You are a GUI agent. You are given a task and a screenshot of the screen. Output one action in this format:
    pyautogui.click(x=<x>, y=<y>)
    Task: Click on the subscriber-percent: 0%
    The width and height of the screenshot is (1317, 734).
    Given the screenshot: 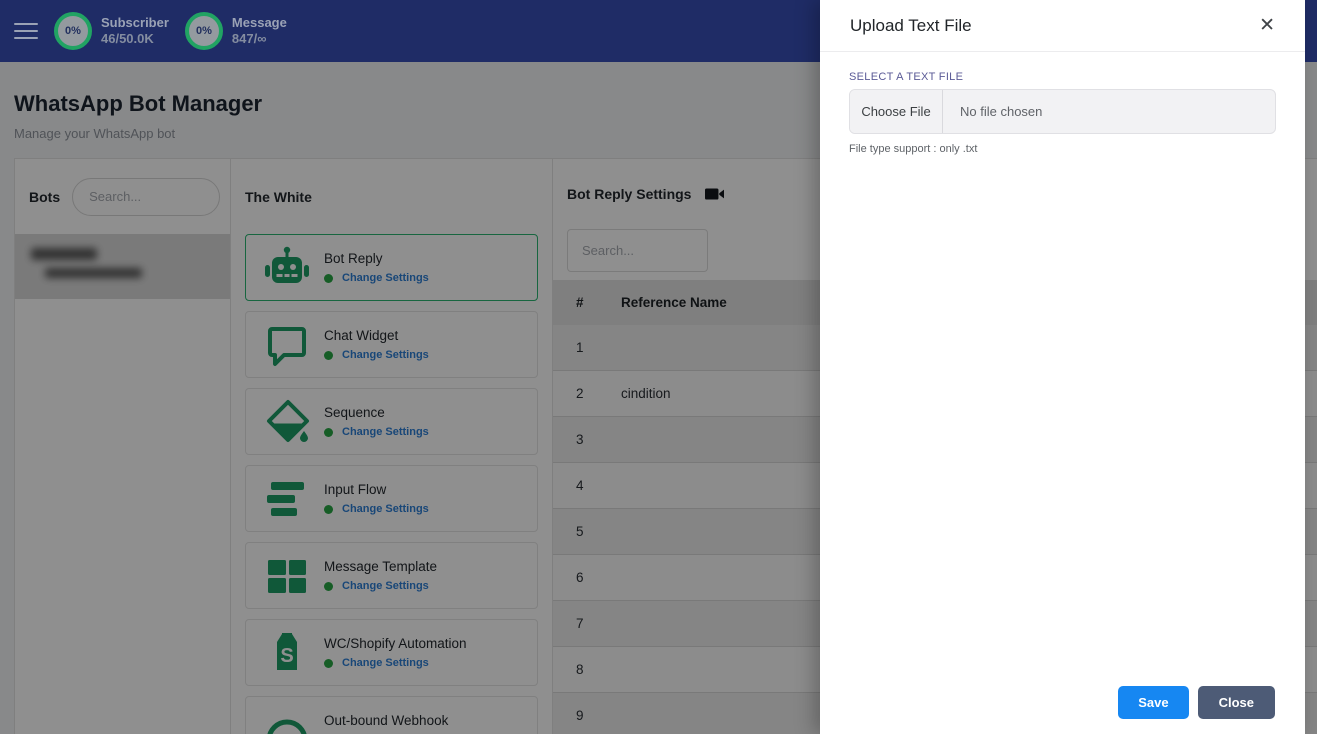 What is the action you would take?
    pyautogui.click(x=73, y=31)
    